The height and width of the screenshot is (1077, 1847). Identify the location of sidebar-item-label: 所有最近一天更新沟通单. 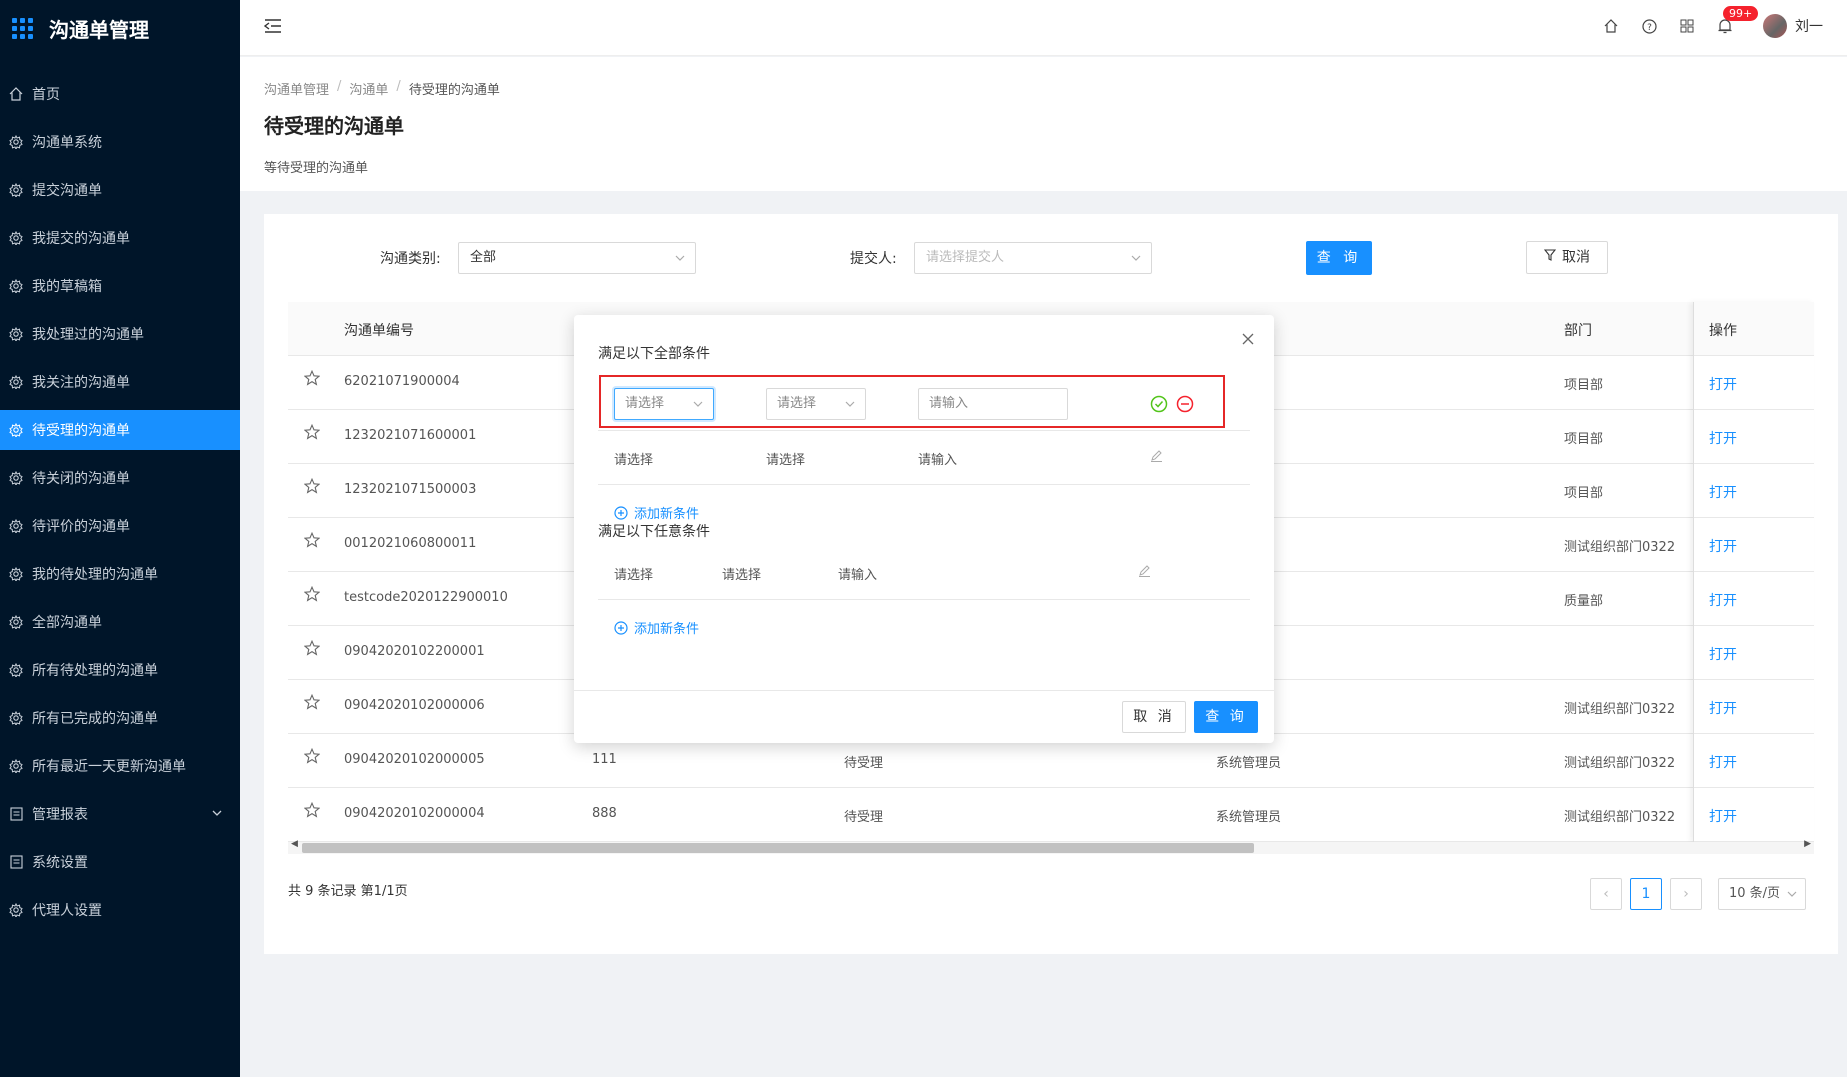
(109, 767).